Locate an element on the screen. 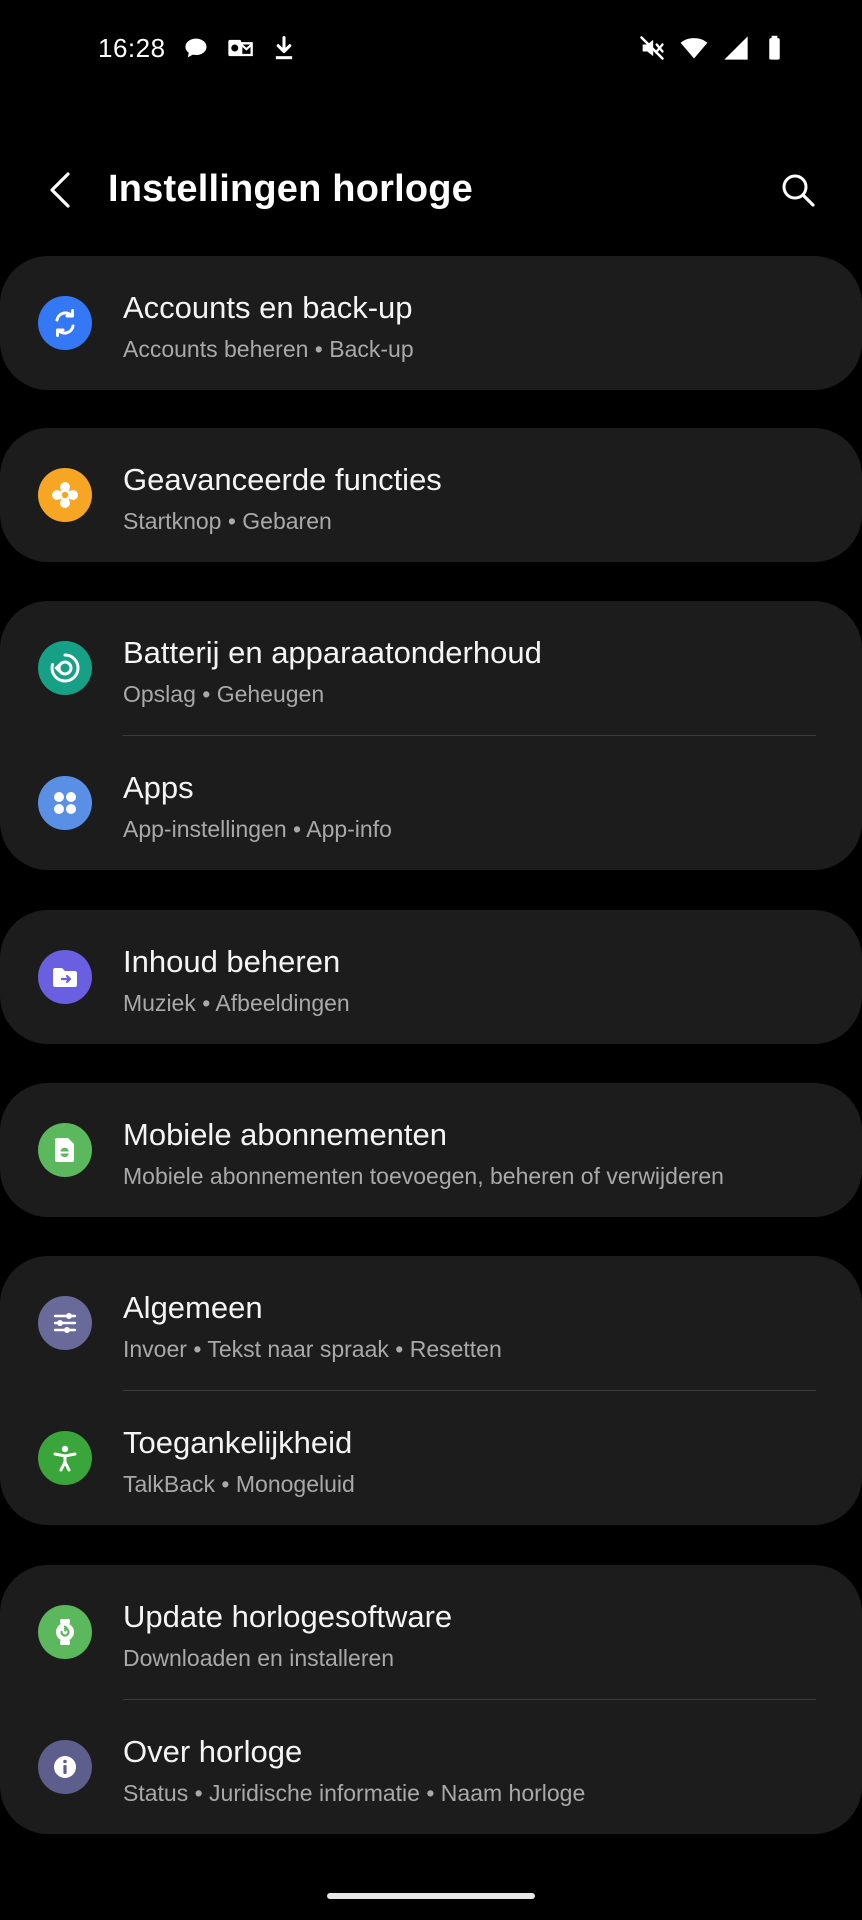 The height and width of the screenshot is (1920, 862). signal-icon is located at coordinates (736, 48).